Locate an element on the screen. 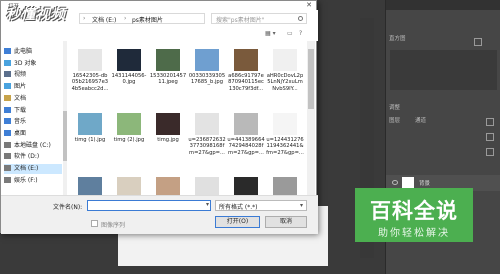  nav-item-label: 下载 is located at coordinates (20, 110).